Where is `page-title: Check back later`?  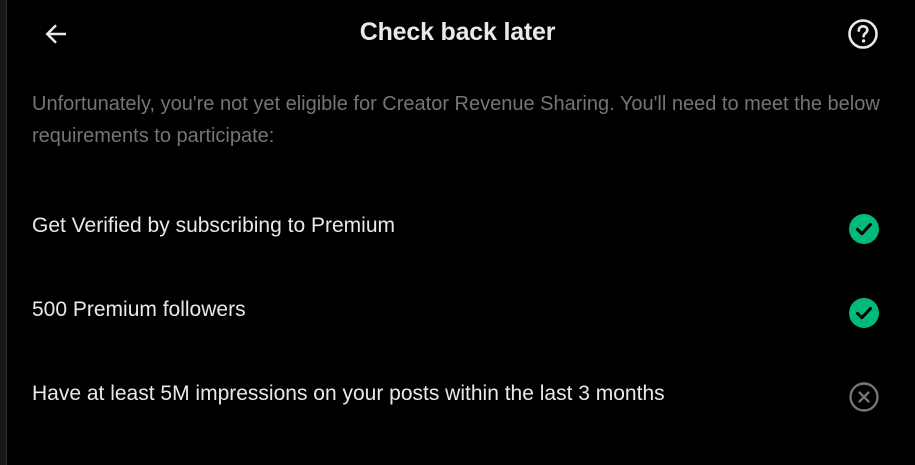 page-title: Check back later is located at coordinates (457, 32).